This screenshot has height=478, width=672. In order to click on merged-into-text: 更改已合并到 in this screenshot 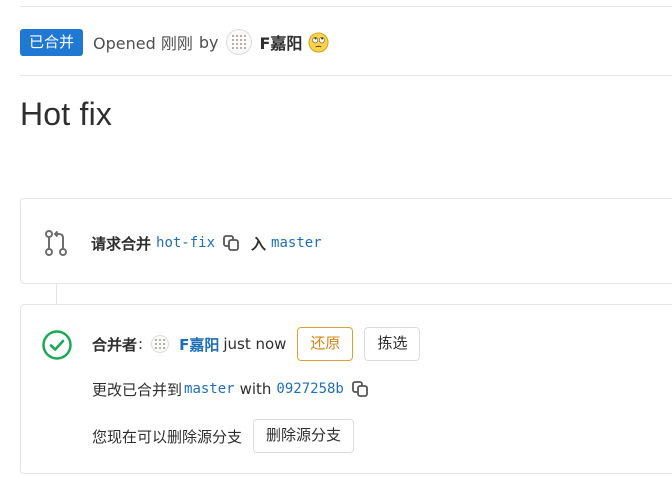, I will do `click(137, 389)`.